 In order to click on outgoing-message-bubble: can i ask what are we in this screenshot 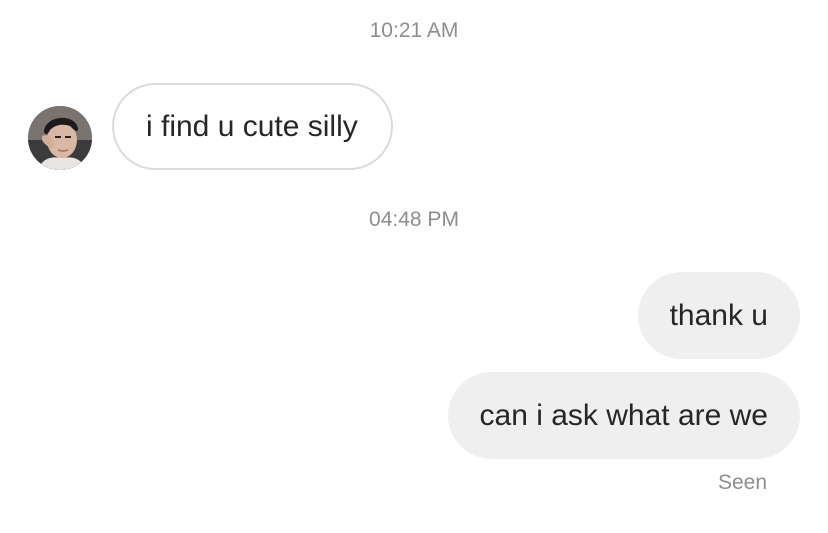, I will do `click(623, 415)`.